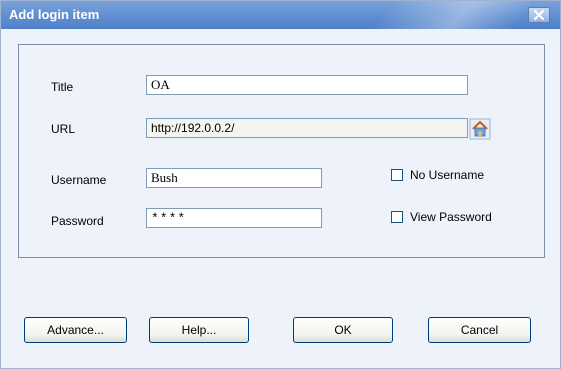  I want to click on window-title: Add login item, so click(54, 14).